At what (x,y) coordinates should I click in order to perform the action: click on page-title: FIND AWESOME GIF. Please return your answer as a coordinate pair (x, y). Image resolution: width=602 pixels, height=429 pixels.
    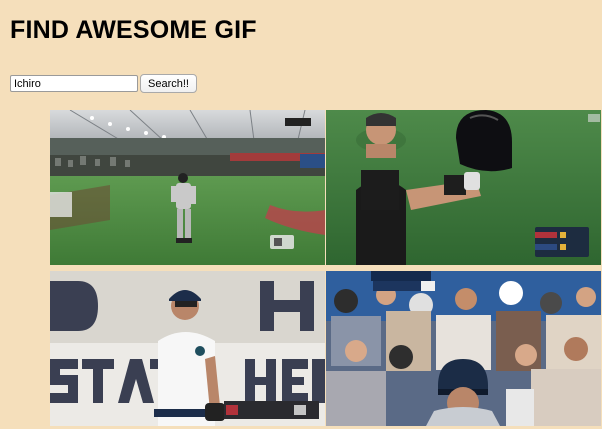
    Looking at the image, I should click on (133, 30).